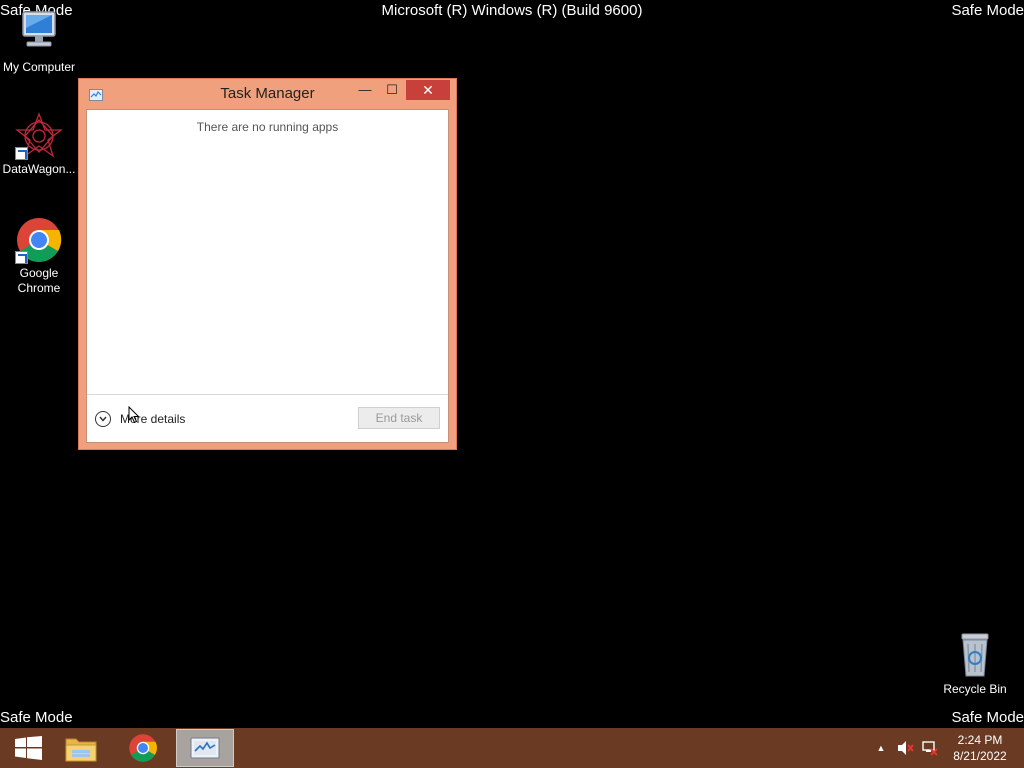 This screenshot has height=768, width=1024. I want to click on taskbar-task-manager, so click(205, 748).